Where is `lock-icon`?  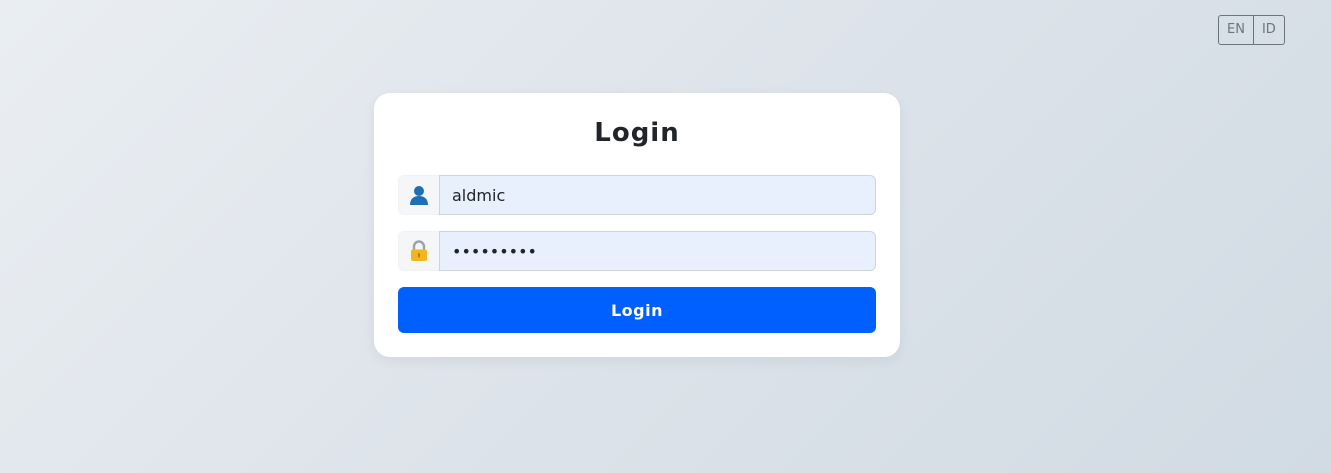 lock-icon is located at coordinates (418, 251).